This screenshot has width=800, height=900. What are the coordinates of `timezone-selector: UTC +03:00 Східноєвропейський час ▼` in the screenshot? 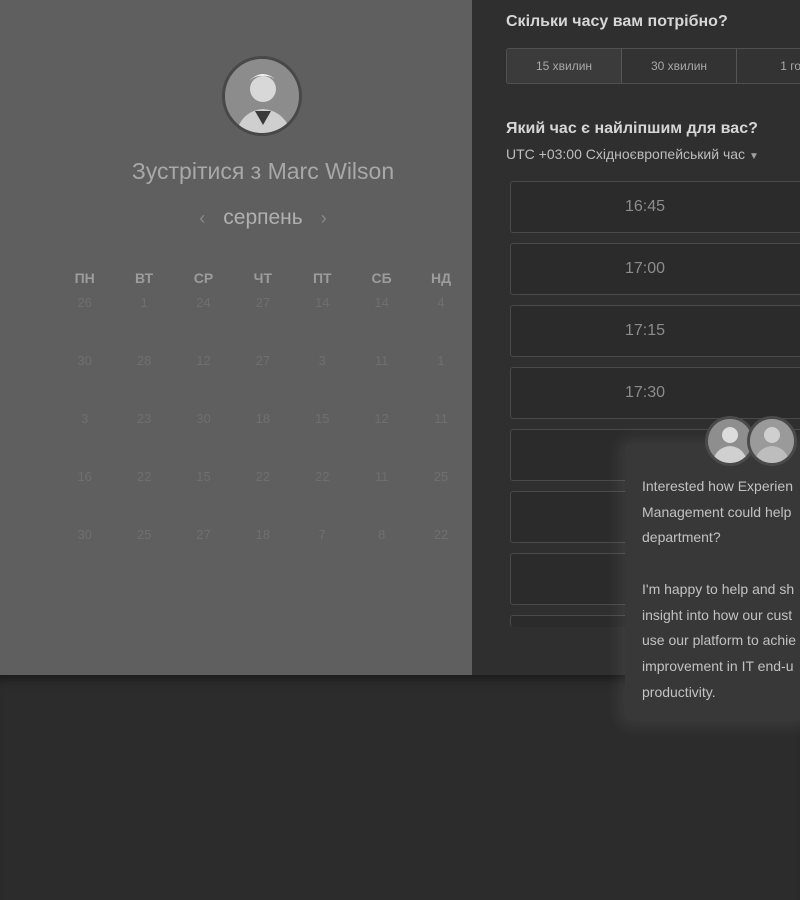 It's located at (632, 154).